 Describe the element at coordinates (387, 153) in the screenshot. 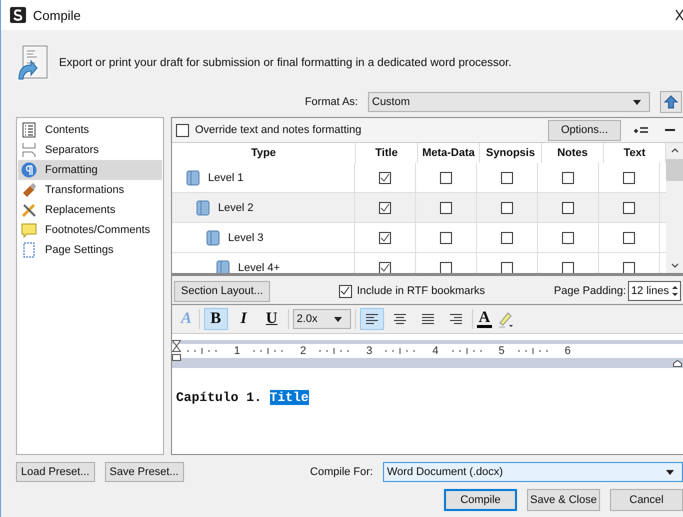

I see `column-header: Title` at that location.